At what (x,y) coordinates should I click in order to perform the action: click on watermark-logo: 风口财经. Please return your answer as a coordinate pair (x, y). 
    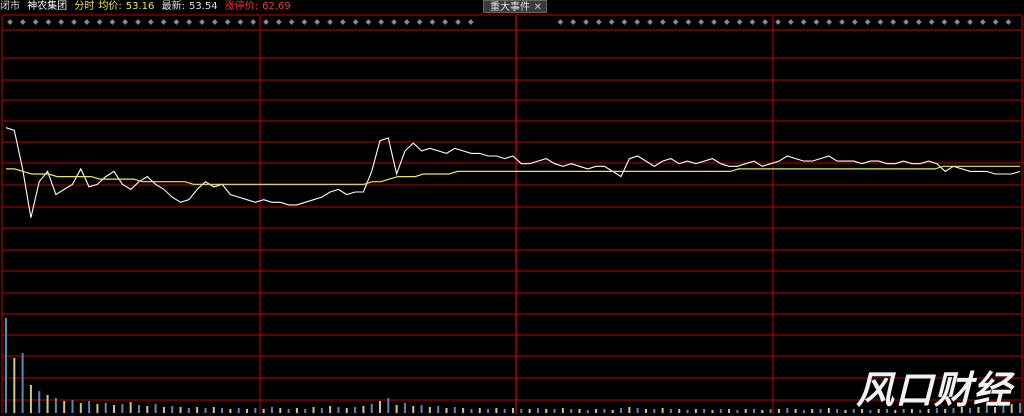
    Looking at the image, I should click on (933, 390).